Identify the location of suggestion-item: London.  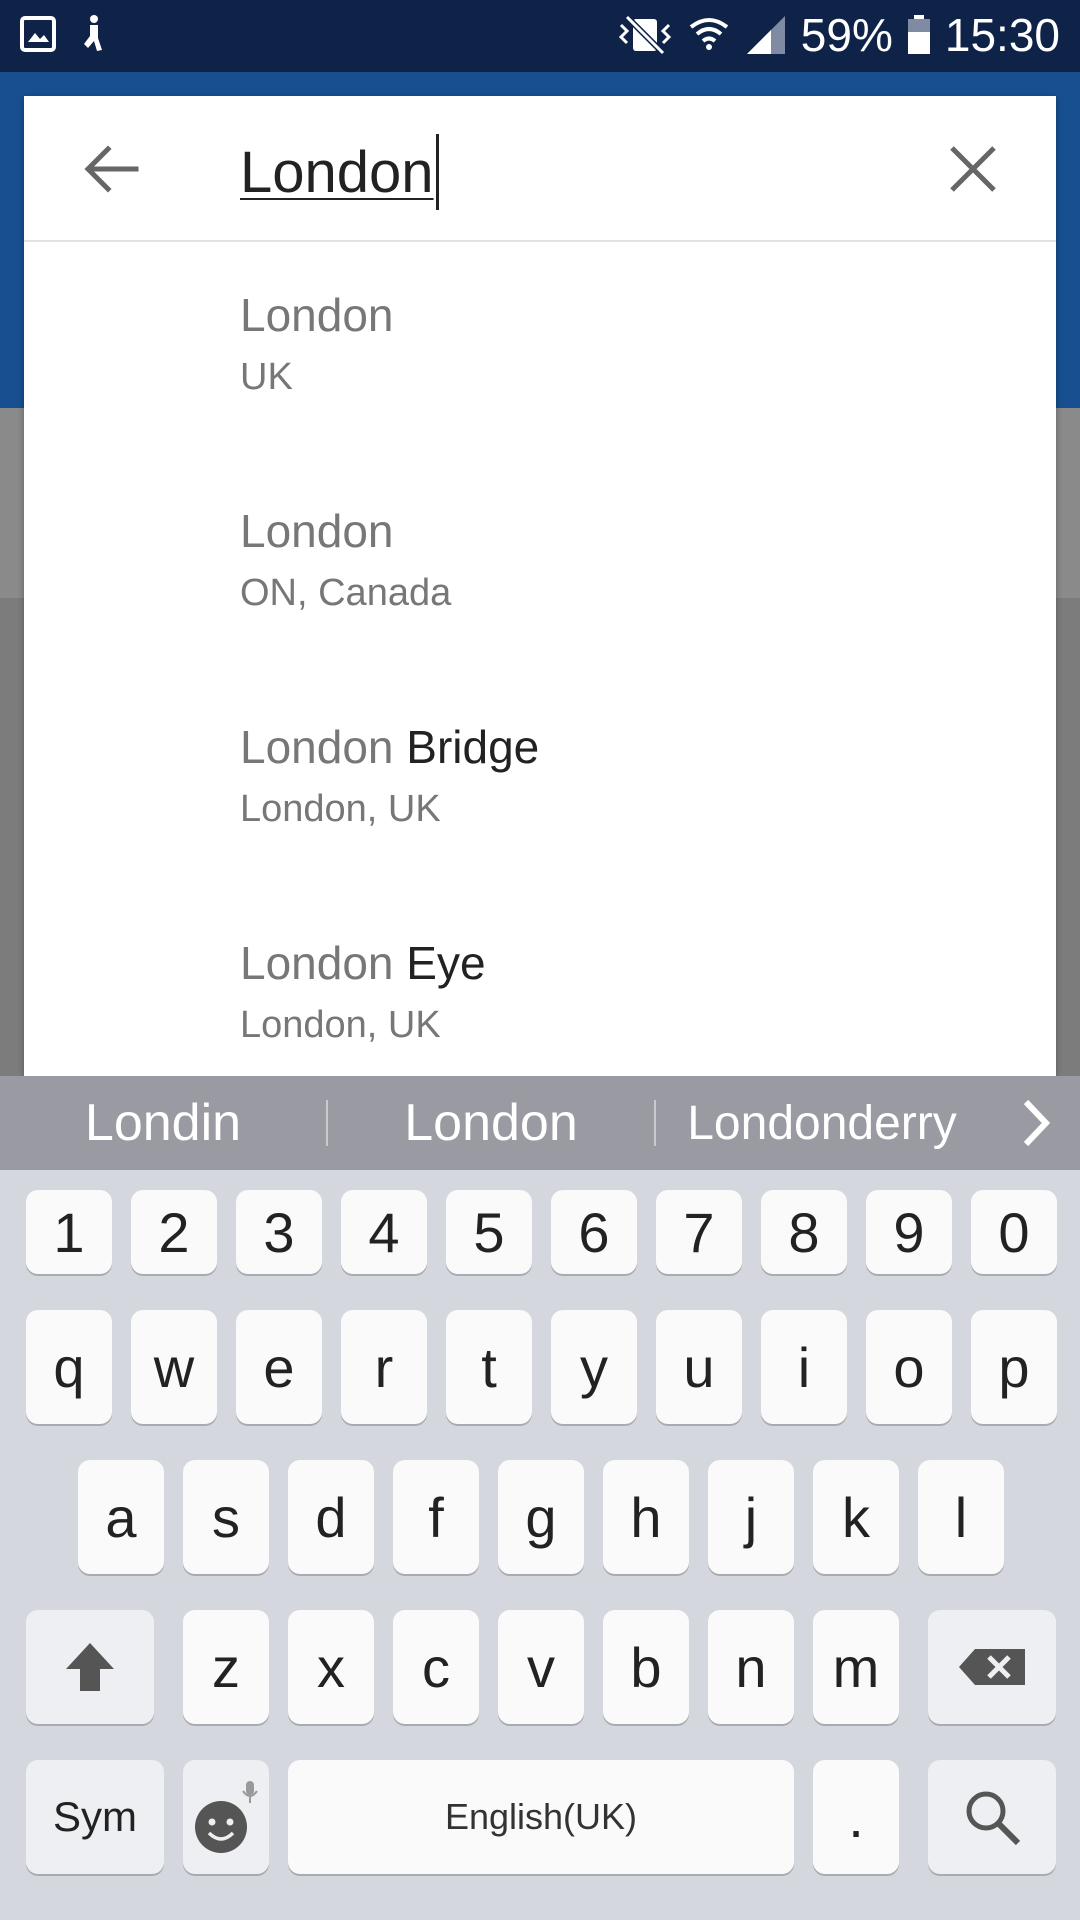
(491, 1123).